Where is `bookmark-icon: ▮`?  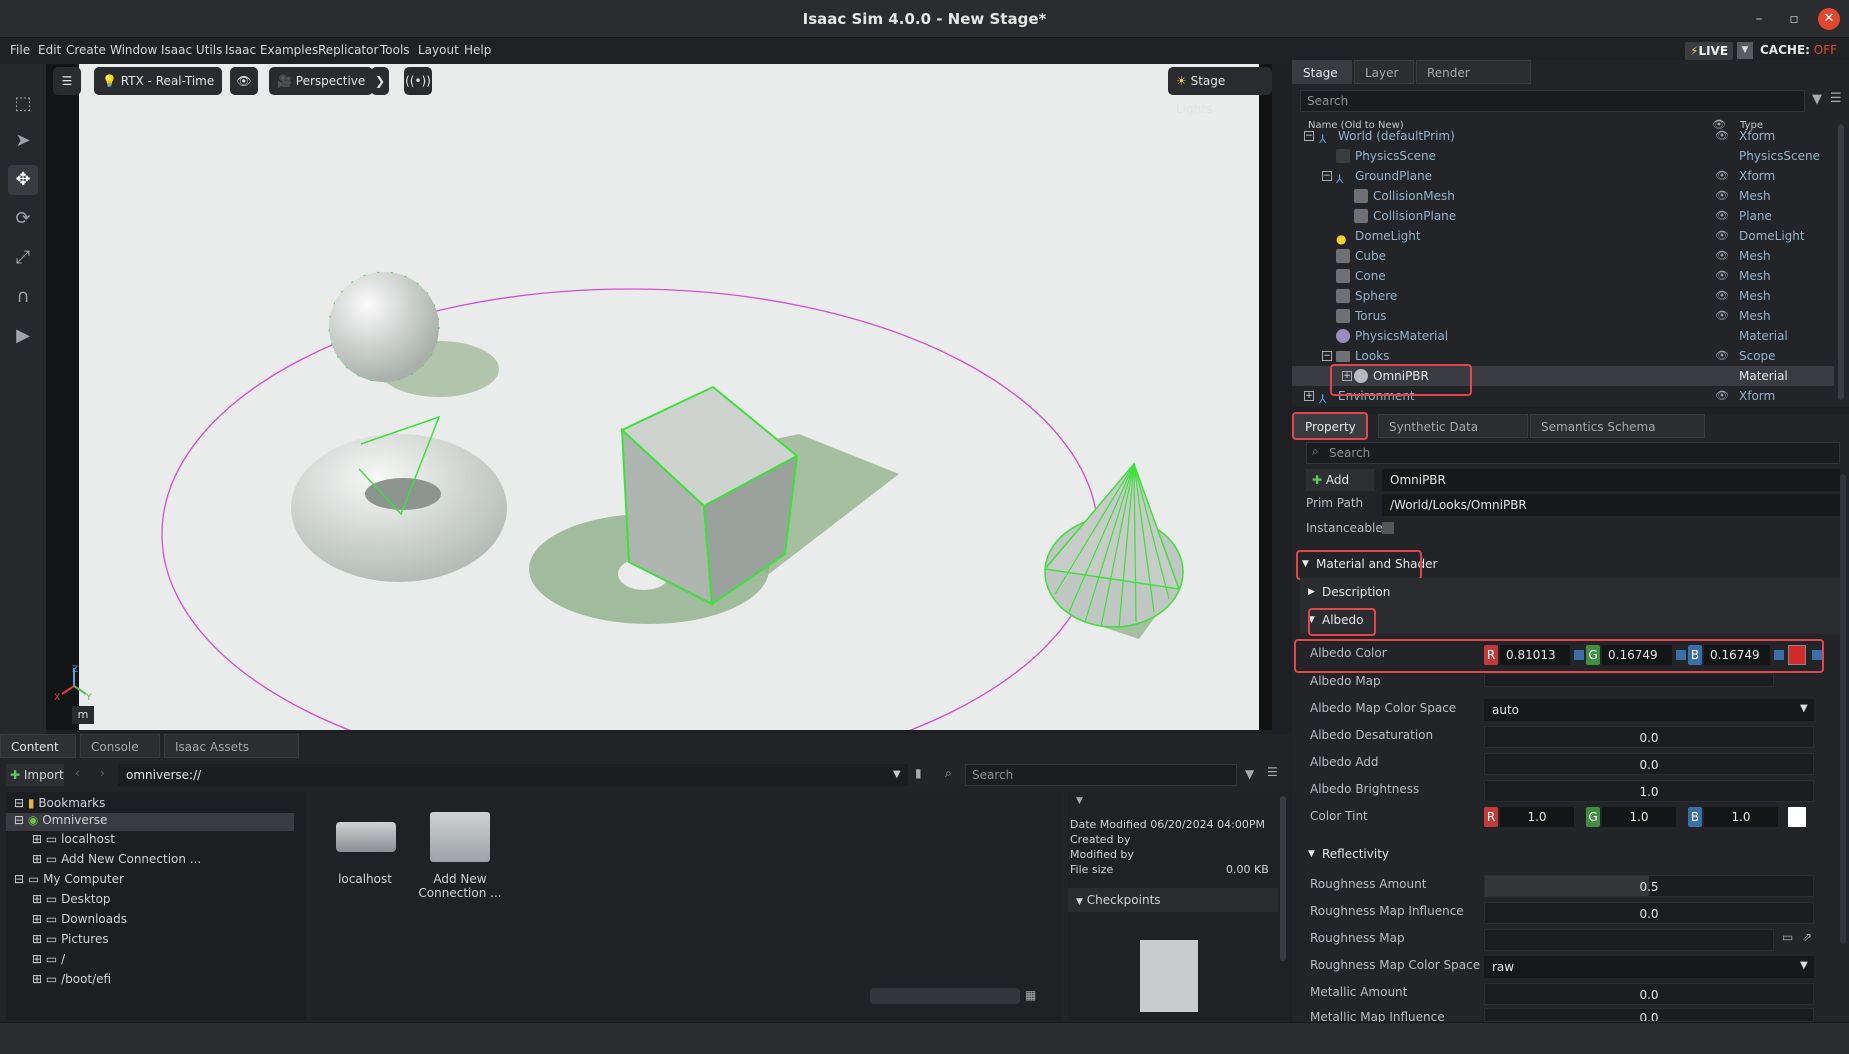 bookmark-icon: ▮ is located at coordinates (918, 773).